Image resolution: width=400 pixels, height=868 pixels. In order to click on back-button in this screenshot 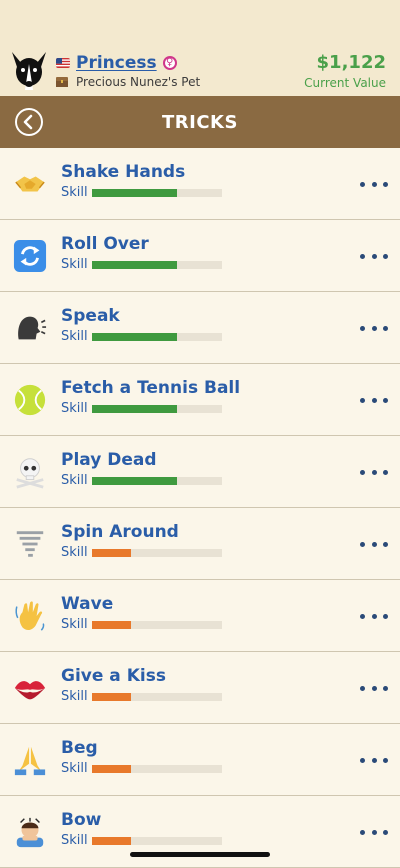, I will do `click(29, 122)`.